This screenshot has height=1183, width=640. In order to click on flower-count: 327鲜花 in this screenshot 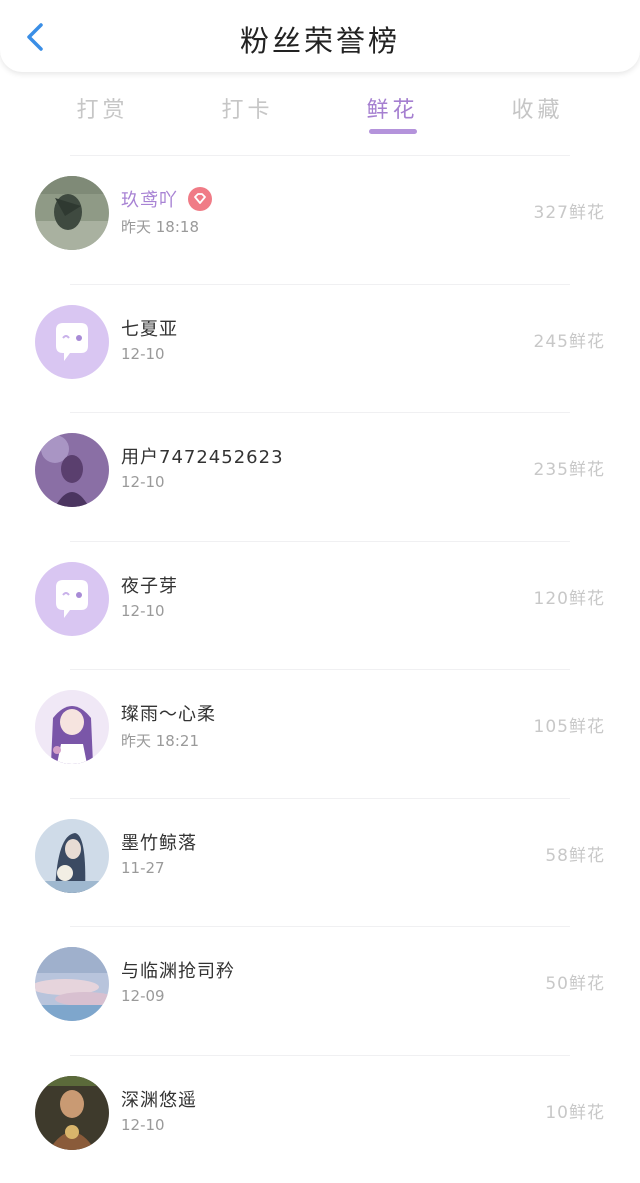, I will do `click(569, 210)`.